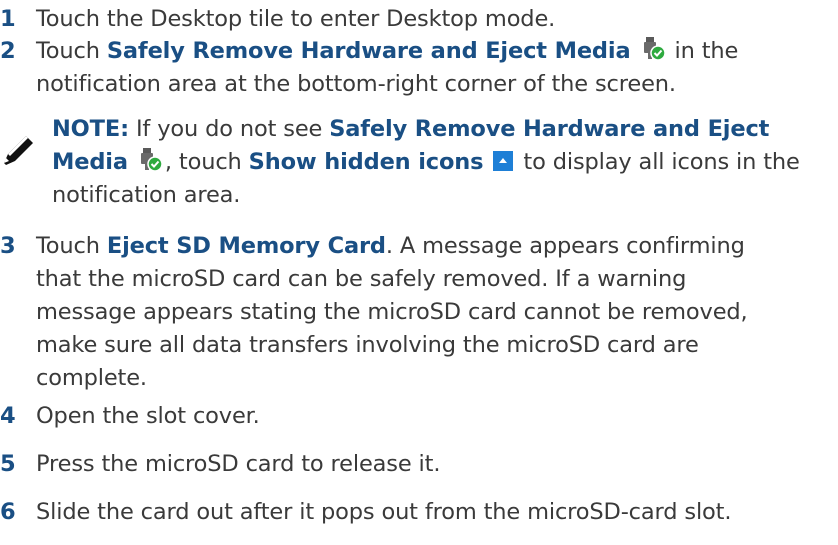  What do you see at coordinates (549, 129) in the screenshot?
I see `ui-term: Safely Remove Hardware and Eject` at bounding box center [549, 129].